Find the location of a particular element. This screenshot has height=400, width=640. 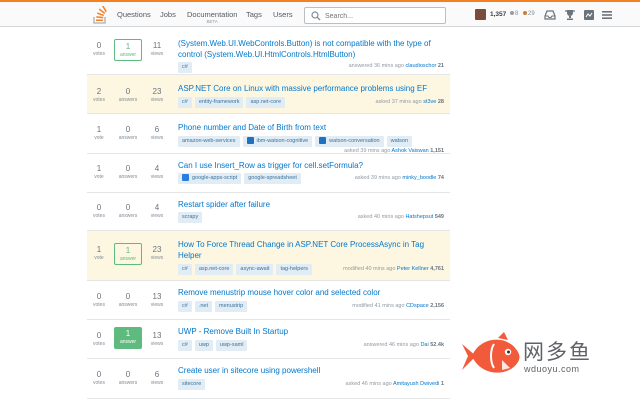

watermark-url: wduoyu.com is located at coordinates (552, 369).